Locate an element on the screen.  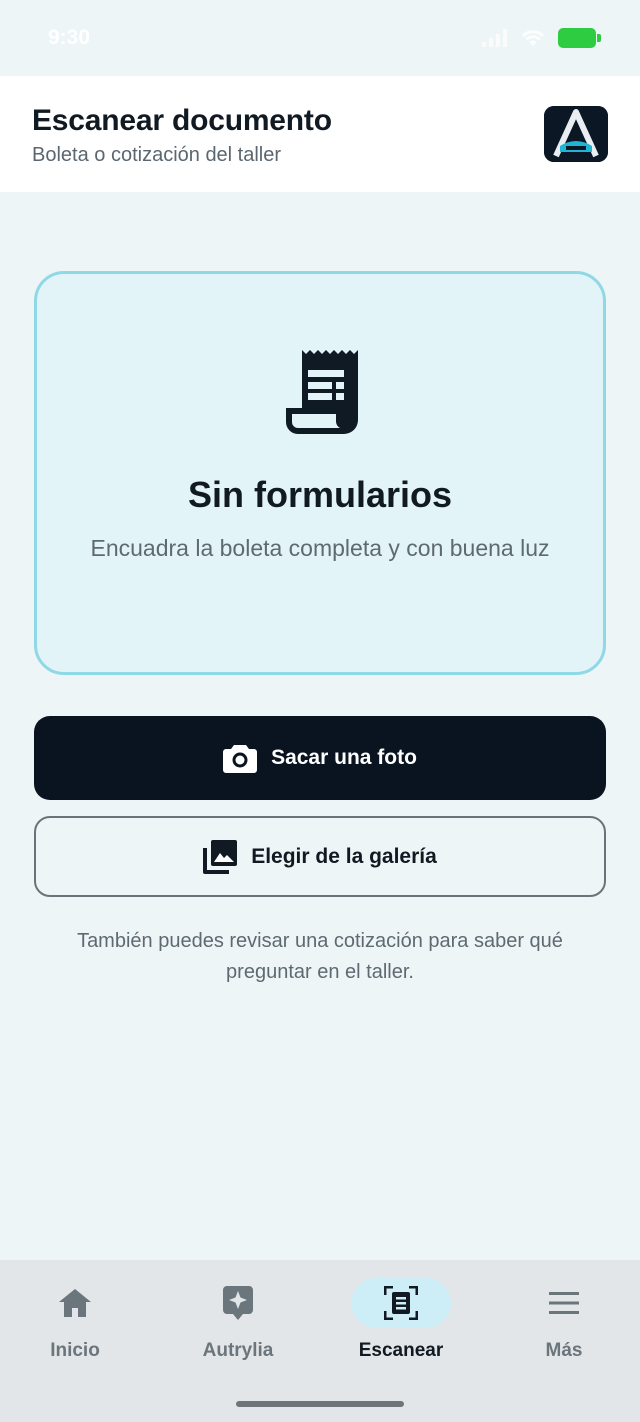
scan-document-icon is located at coordinates (401, 1303).